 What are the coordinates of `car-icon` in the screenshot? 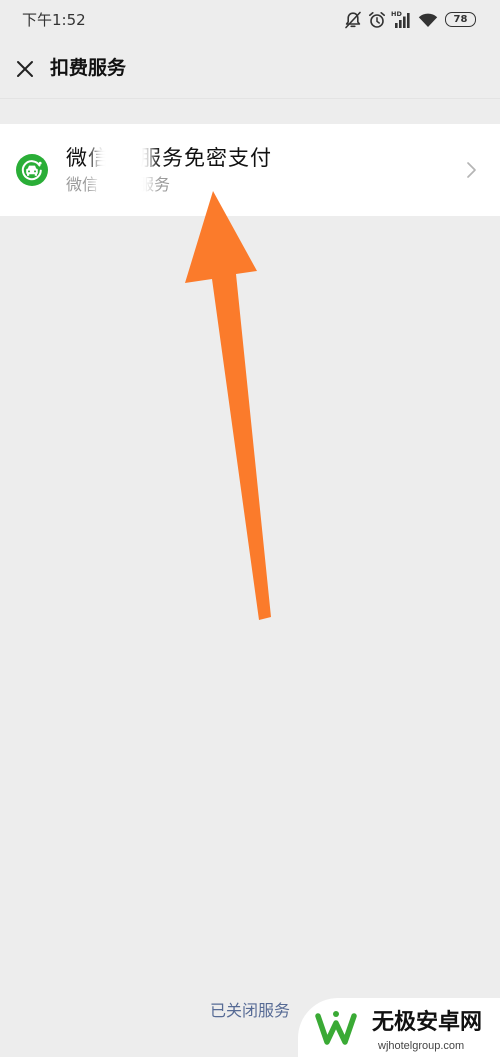 It's located at (32, 170).